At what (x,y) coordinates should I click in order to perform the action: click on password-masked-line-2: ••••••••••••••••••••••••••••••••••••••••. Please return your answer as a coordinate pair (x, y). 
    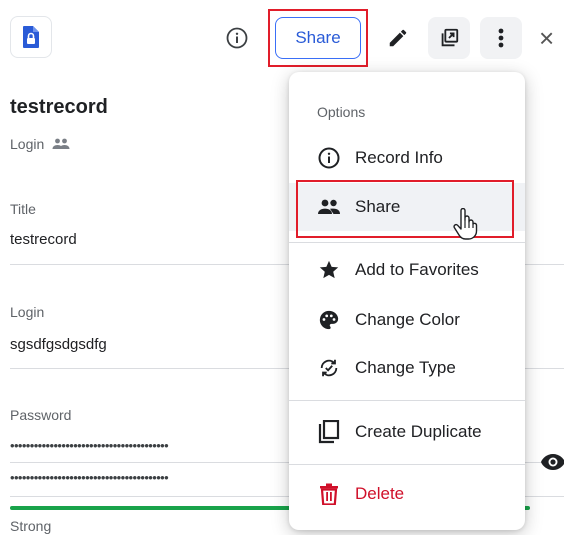
    Looking at the image, I should click on (89, 477).